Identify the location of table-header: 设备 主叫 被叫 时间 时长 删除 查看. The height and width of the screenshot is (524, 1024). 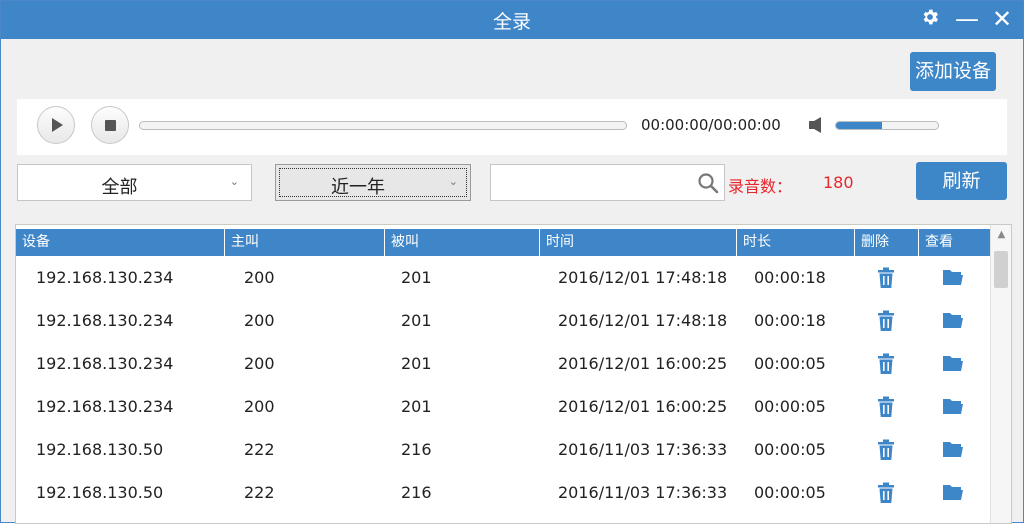
(503, 242).